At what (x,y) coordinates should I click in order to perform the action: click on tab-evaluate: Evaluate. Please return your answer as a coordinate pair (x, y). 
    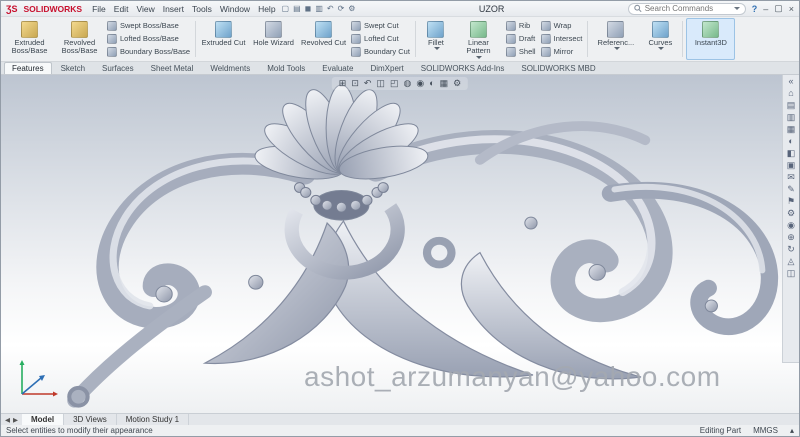
    Looking at the image, I should click on (337, 68).